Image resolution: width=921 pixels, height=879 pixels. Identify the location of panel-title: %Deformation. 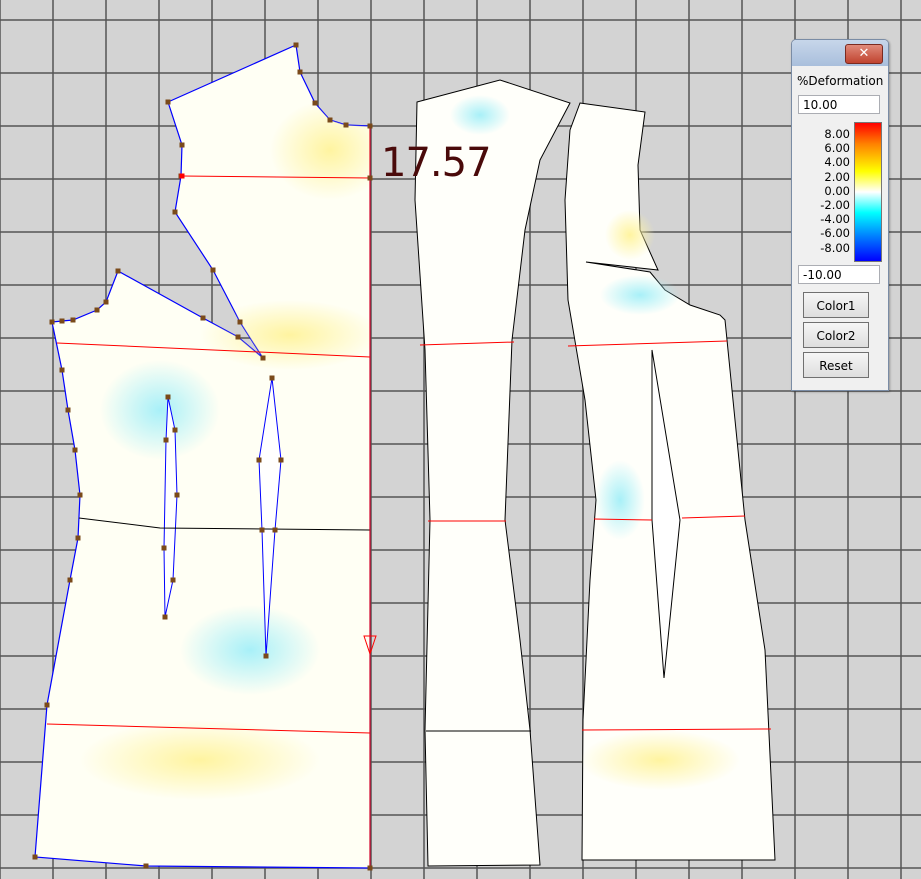
(840, 81).